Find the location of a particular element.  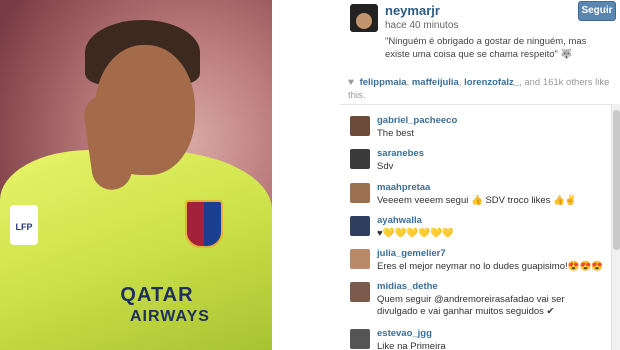

comment-username: gabriel_pacheeco is located at coordinates (417, 120).